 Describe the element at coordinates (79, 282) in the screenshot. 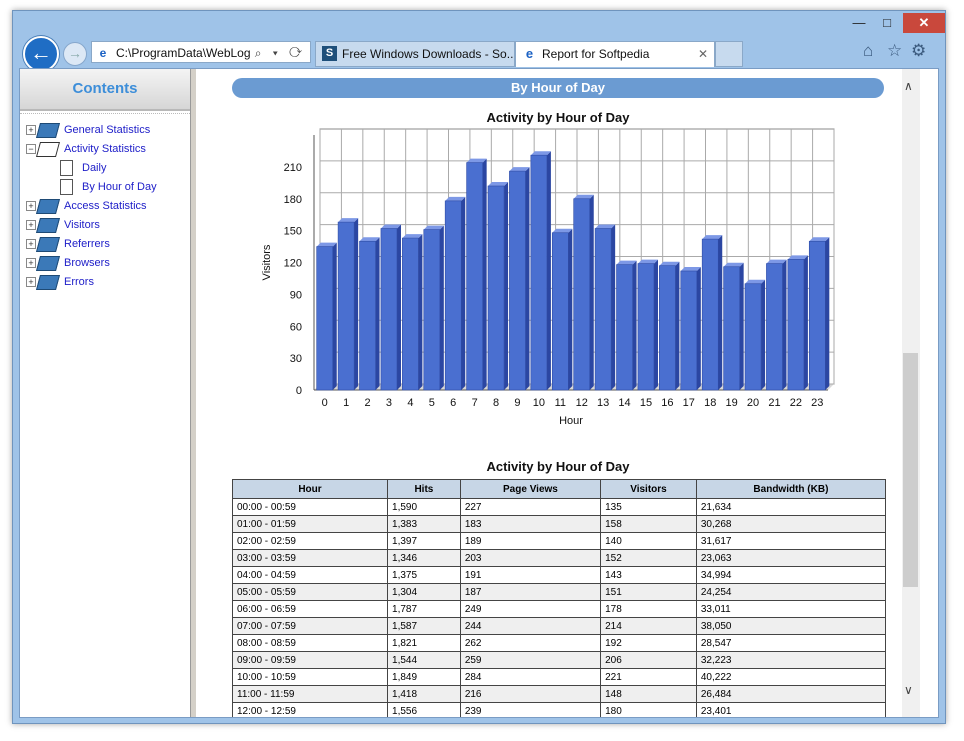

I see `sidebar-item-label: Errors` at that location.